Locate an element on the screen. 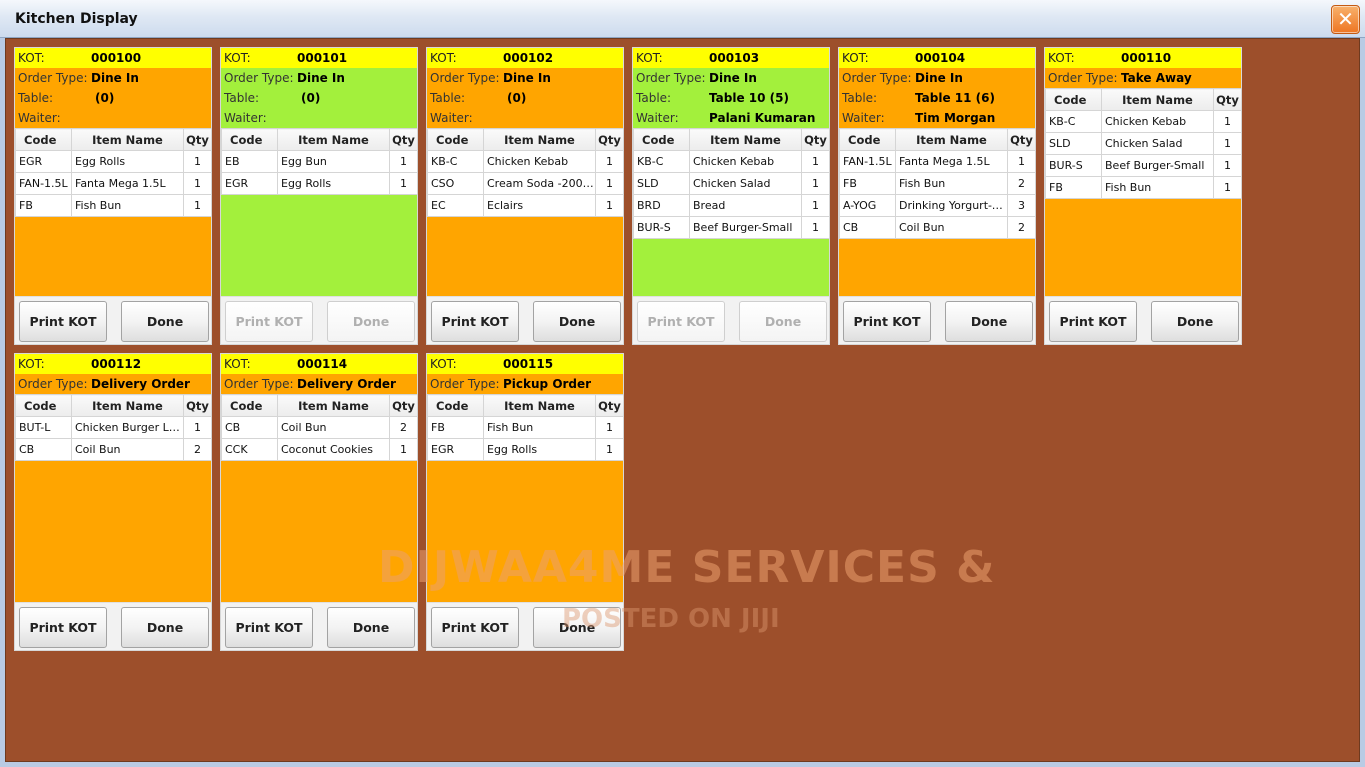 Image resolution: width=1365 pixels, height=767 pixels. order-type-row: Order Type: Dine In is located at coordinates (937, 78).